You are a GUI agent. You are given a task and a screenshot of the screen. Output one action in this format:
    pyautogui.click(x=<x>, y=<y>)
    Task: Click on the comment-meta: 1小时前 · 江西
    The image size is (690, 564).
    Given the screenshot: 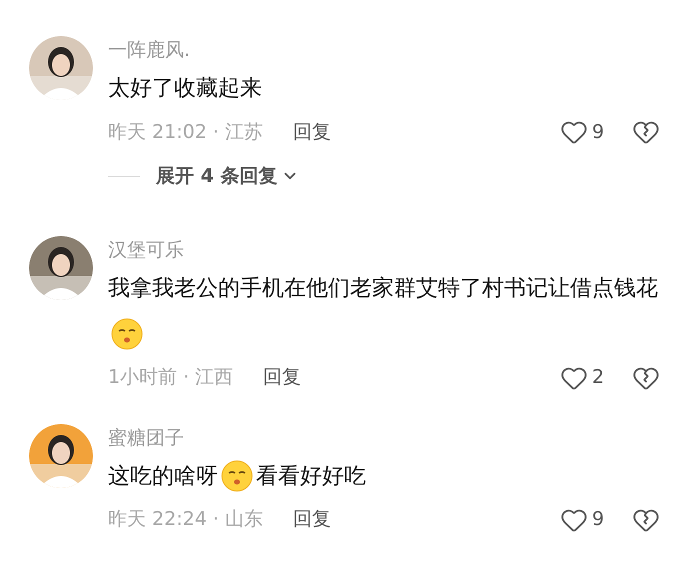 What is the action you would take?
    pyautogui.click(x=171, y=377)
    